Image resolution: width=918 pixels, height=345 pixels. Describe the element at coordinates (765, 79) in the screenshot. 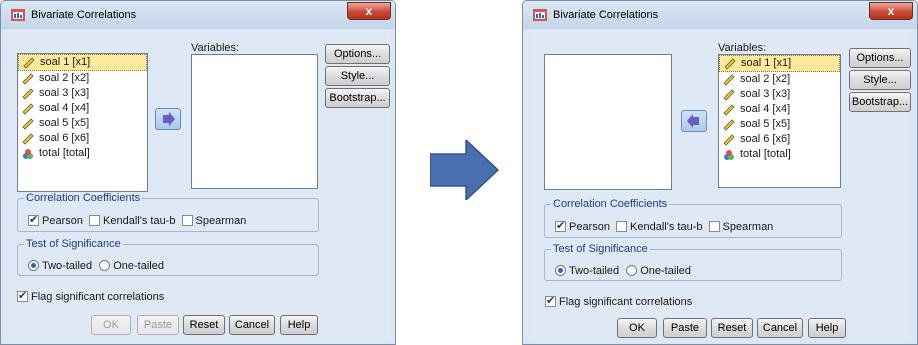

I see `list-item-label: soal 2 [x2]` at that location.